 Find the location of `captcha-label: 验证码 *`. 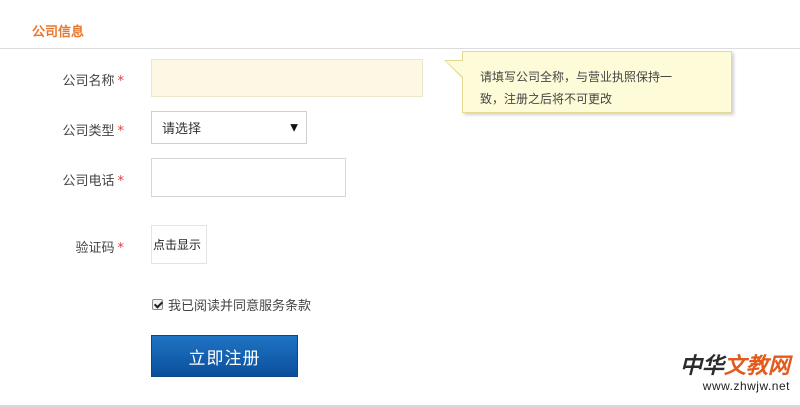

captcha-label: 验证码 * is located at coordinates (62, 246).